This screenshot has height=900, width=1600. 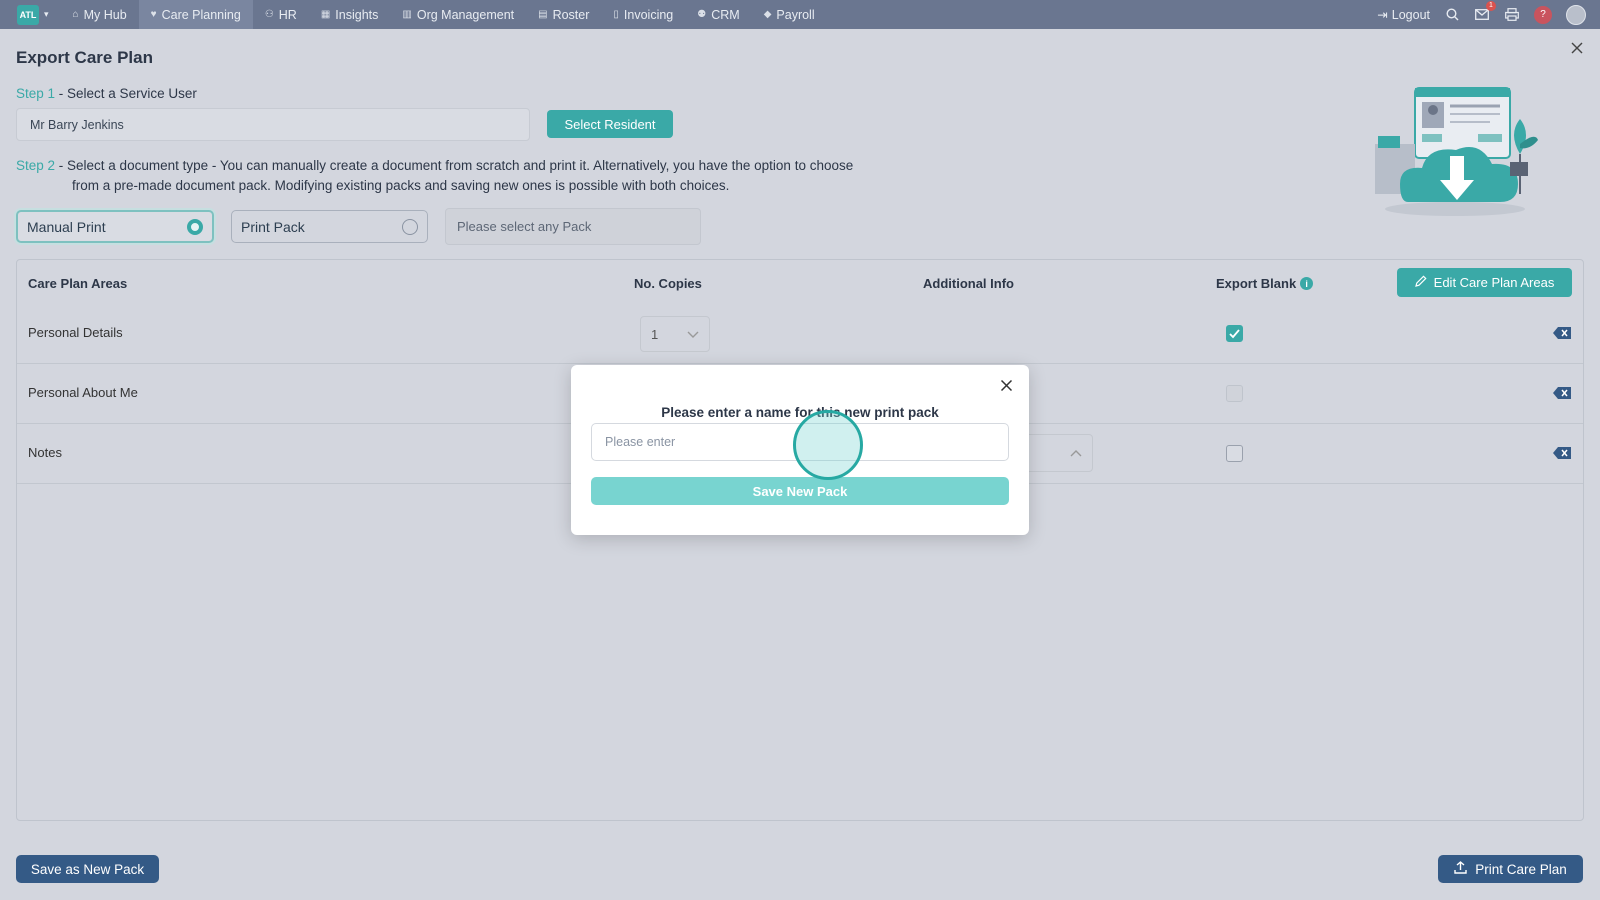 I want to click on calendar-icon: ▤, so click(x=543, y=14).